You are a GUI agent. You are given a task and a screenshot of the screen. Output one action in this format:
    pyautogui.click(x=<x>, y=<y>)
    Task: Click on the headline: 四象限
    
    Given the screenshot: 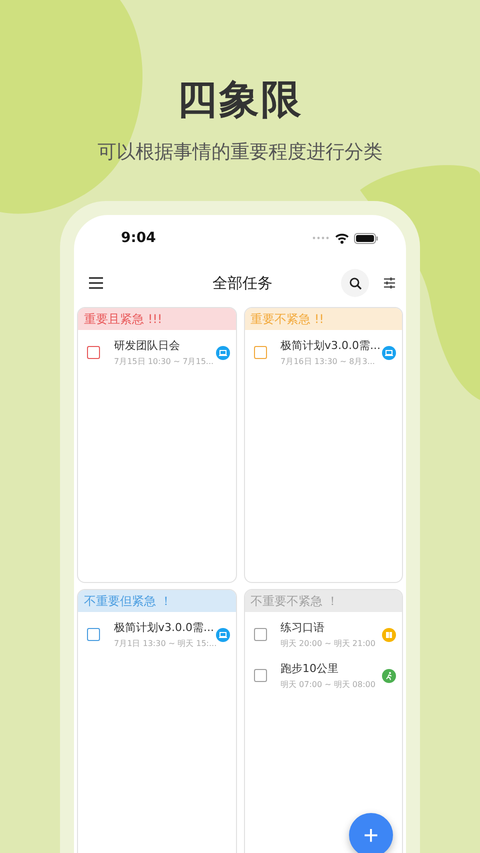 What is the action you would take?
    pyautogui.click(x=240, y=100)
    